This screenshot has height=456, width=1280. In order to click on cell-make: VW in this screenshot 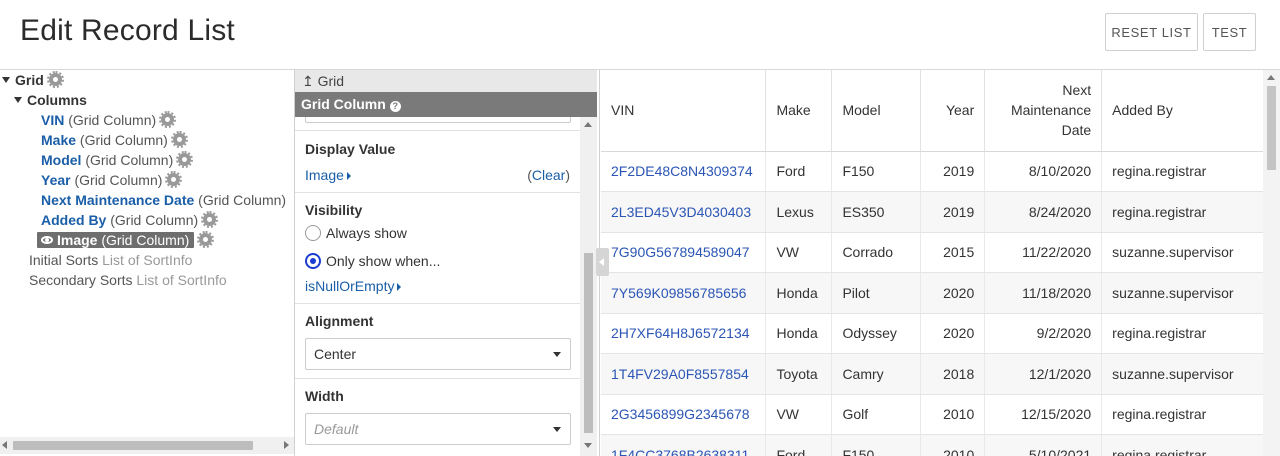, I will do `click(799, 252)`.